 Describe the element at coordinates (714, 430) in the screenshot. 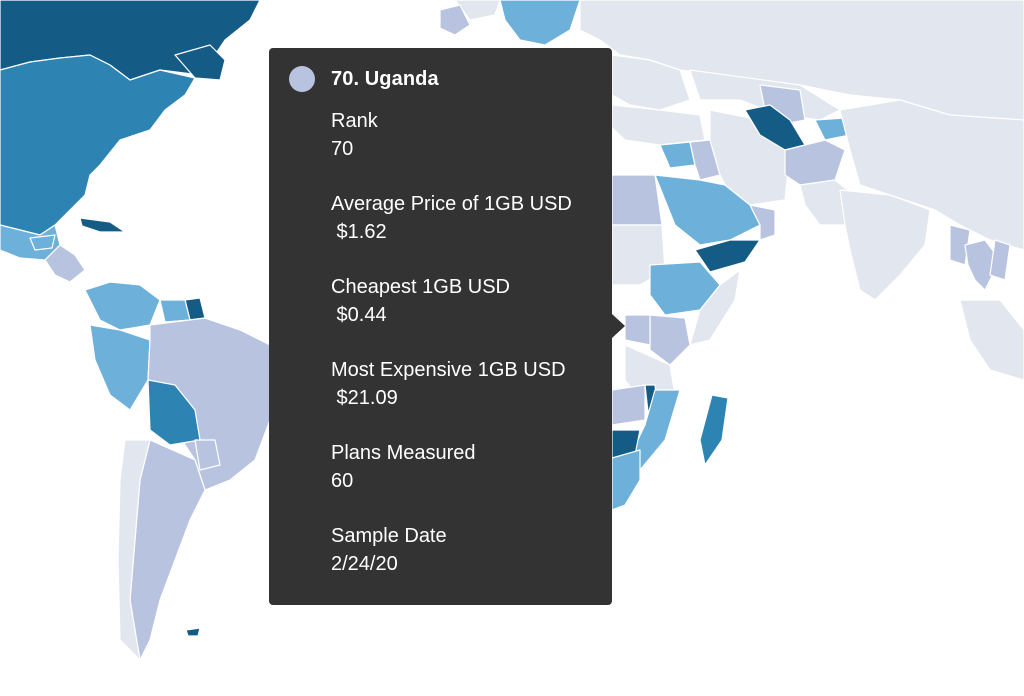

I see `country-madagascar` at that location.